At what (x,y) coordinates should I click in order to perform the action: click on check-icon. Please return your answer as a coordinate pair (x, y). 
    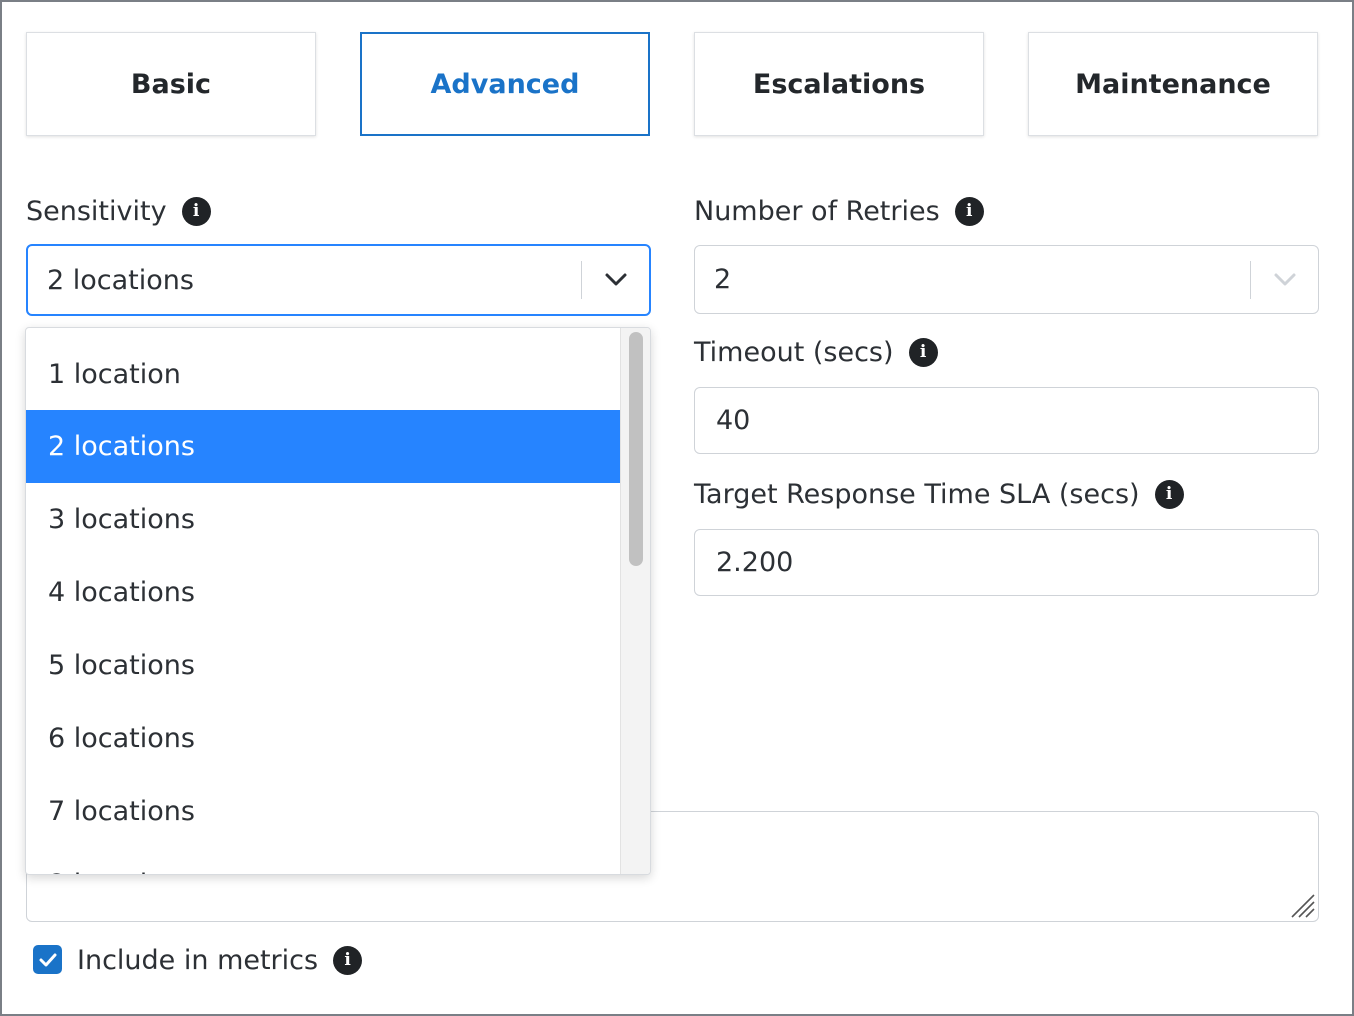
    Looking at the image, I should click on (47, 959).